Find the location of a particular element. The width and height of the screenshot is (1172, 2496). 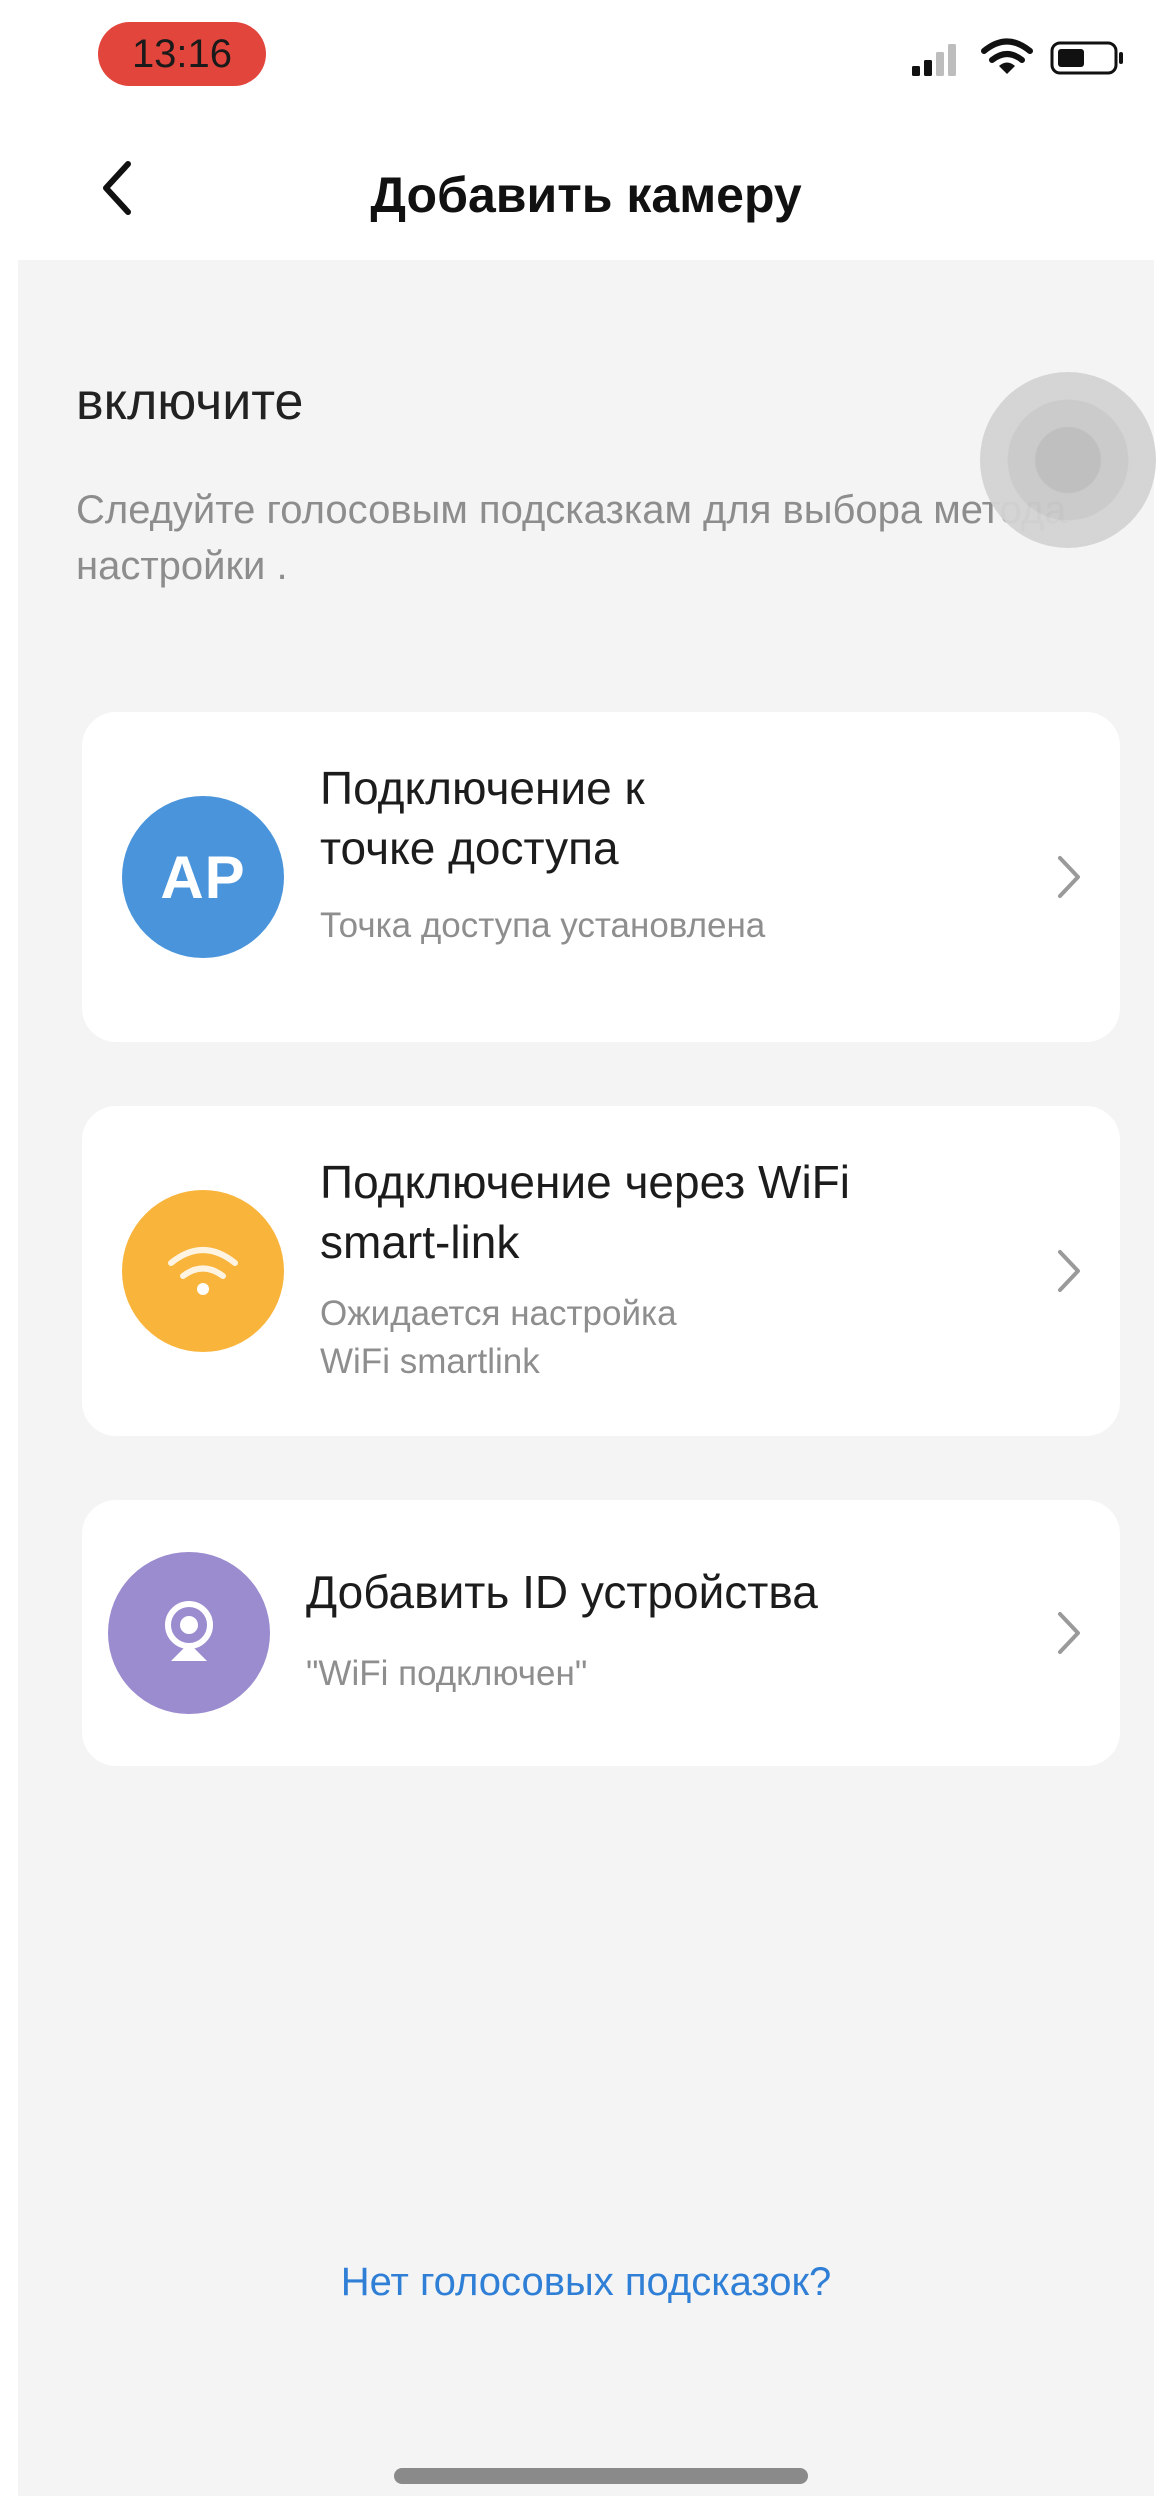

option-subtitle: "WiFi подключен" is located at coordinates (447, 1673).